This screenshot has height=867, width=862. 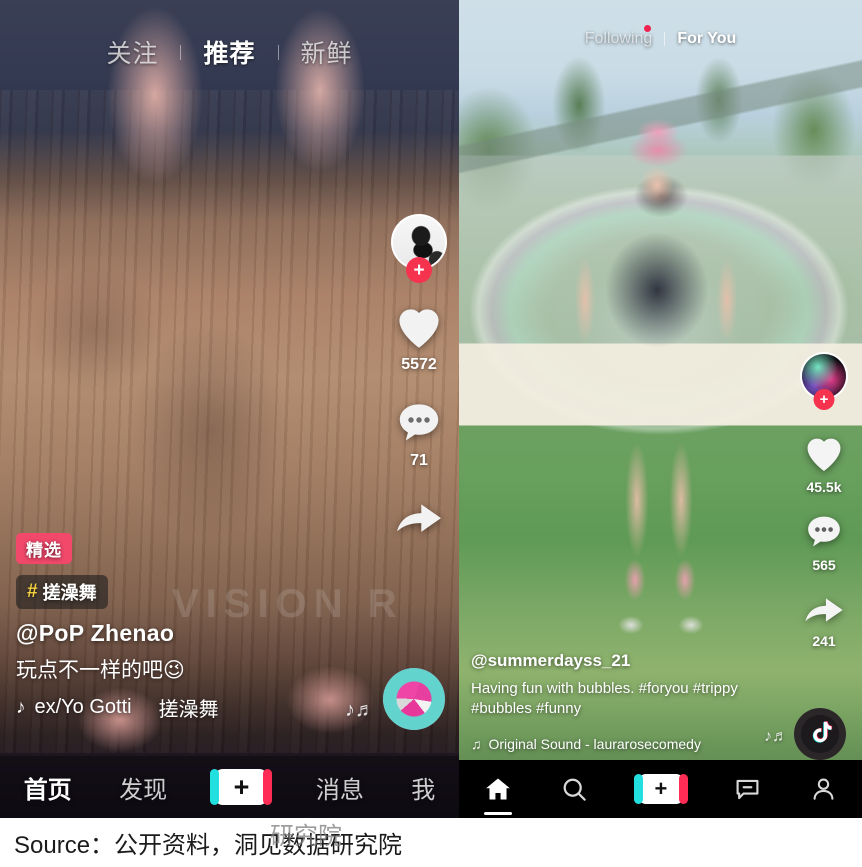 I want to click on share-button: 241, so click(x=824, y=620).